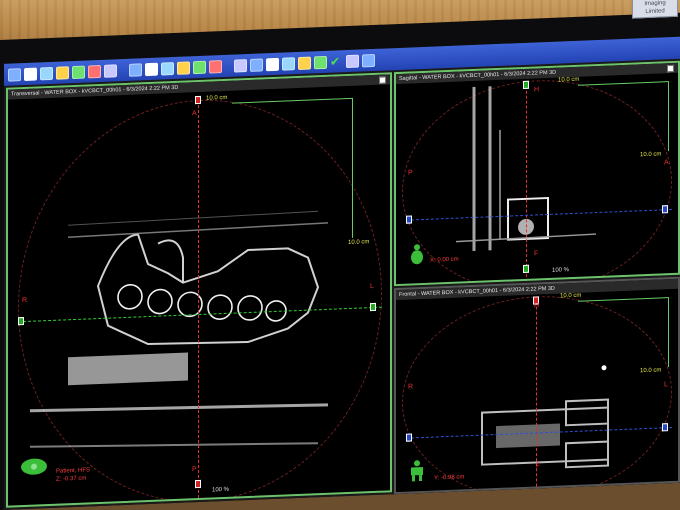  I want to click on layout-icon, so click(30, 74).